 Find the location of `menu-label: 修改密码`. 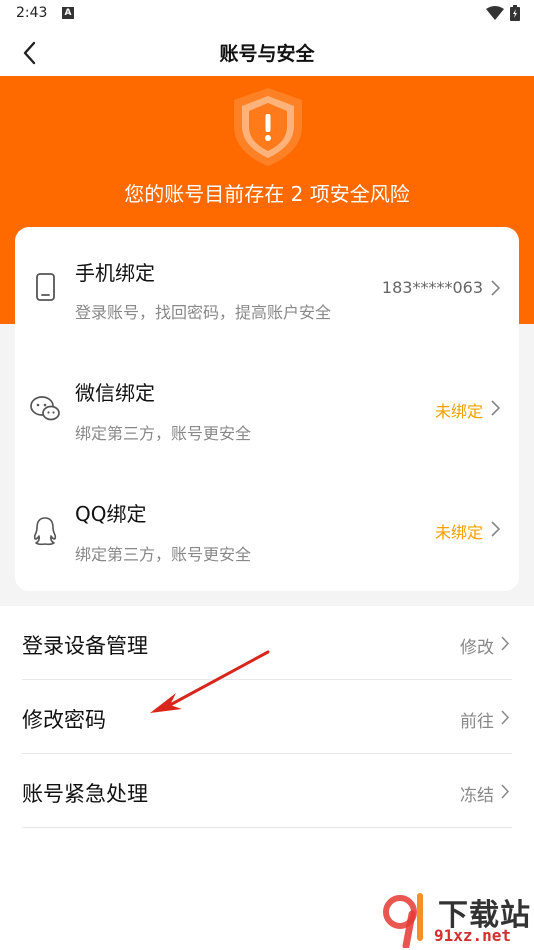

menu-label: 修改密码 is located at coordinates (64, 720).